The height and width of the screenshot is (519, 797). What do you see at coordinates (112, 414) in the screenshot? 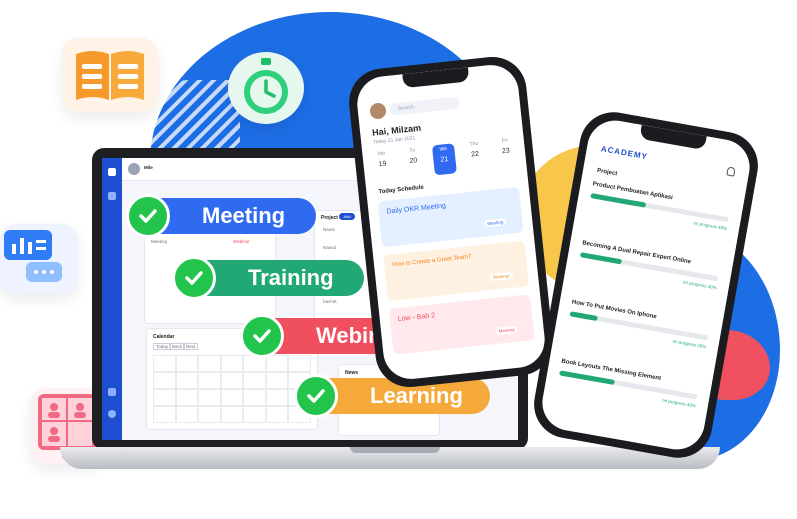
I see `settings-icon` at bounding box center [112, 414].